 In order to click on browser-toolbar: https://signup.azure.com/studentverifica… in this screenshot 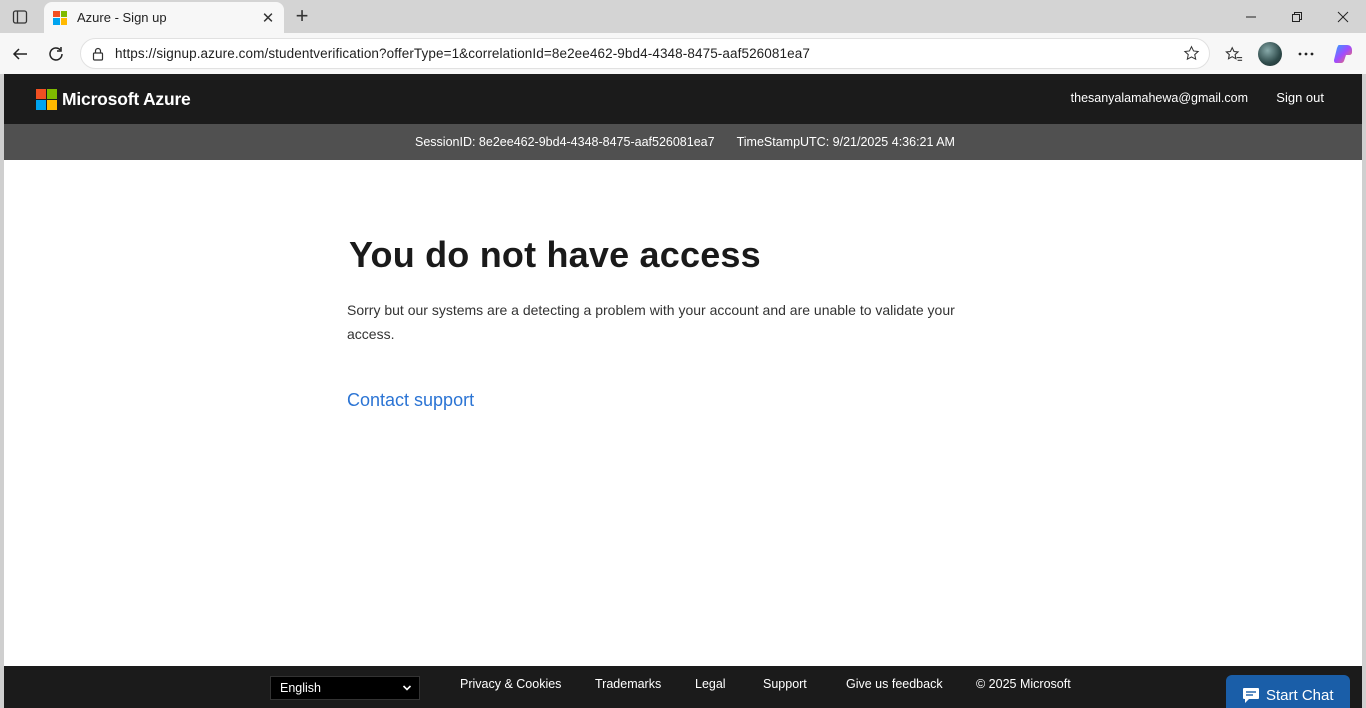, I will do `click(683, 53)`.